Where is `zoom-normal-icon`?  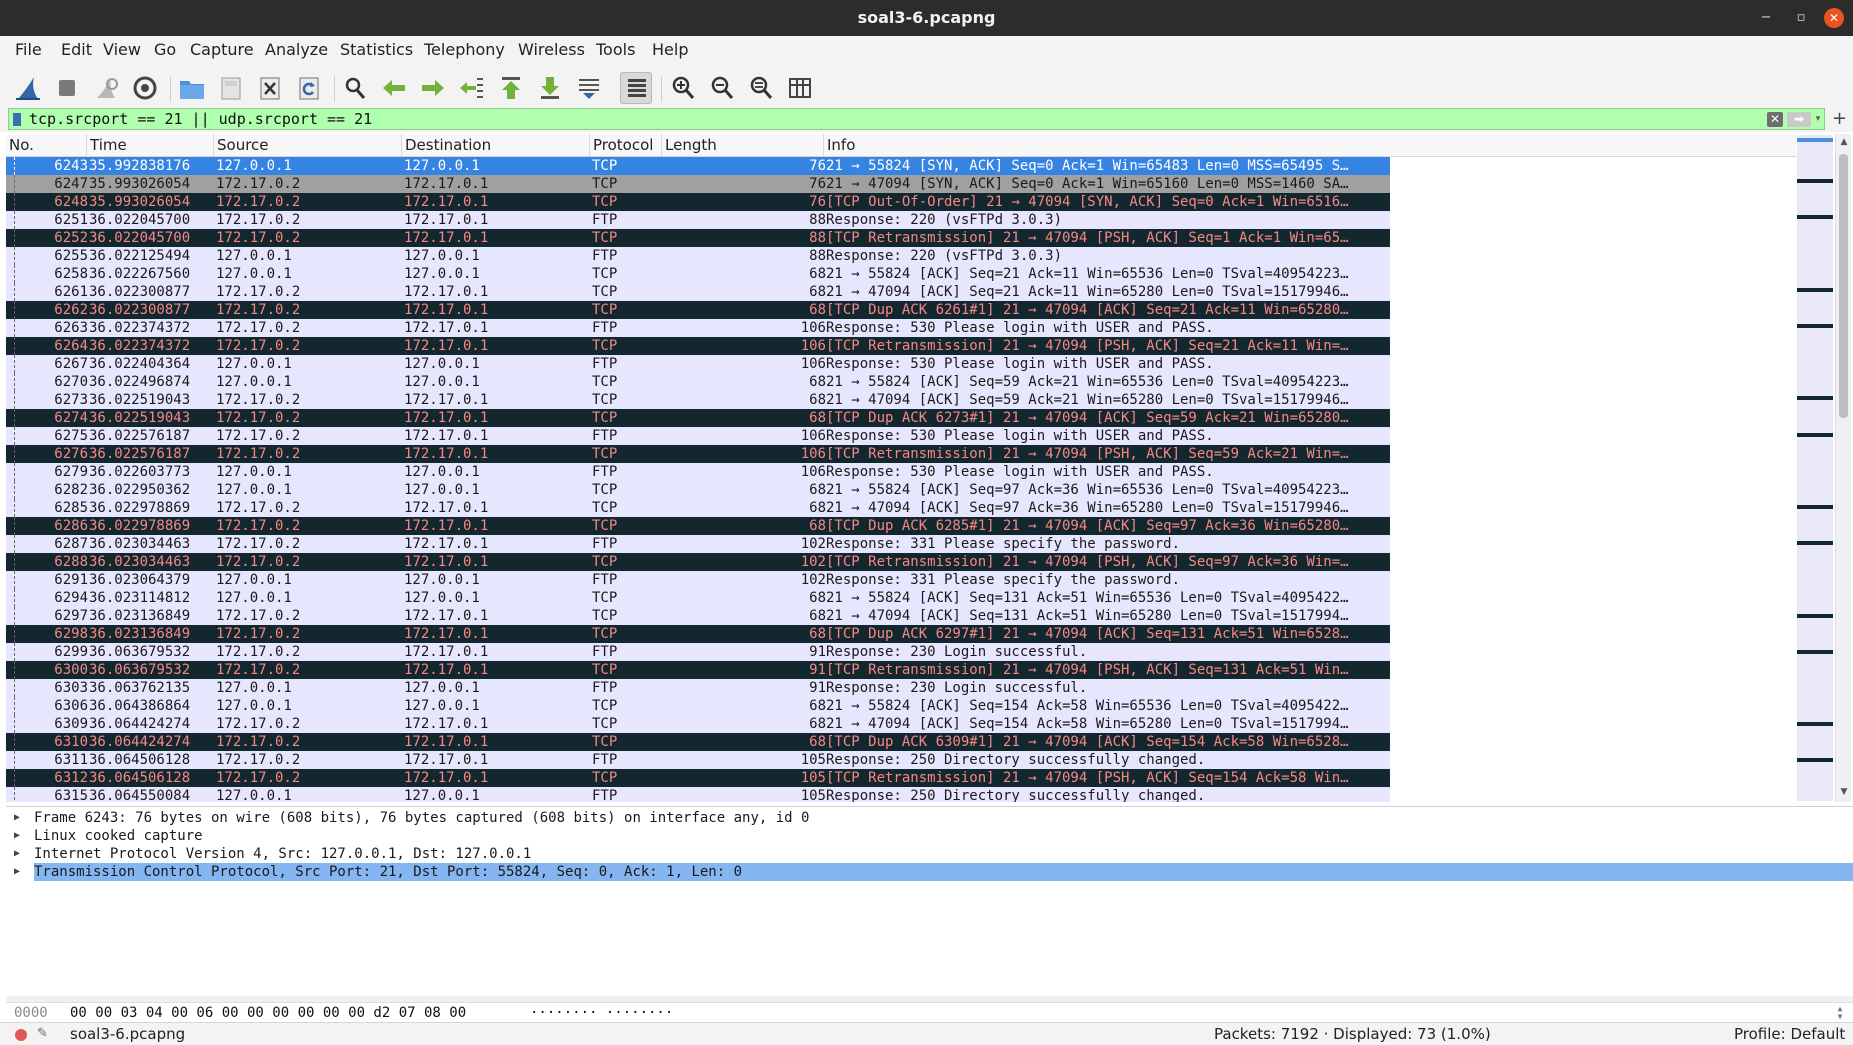
zoom-normal-icon is located at coordinates (761, 88).